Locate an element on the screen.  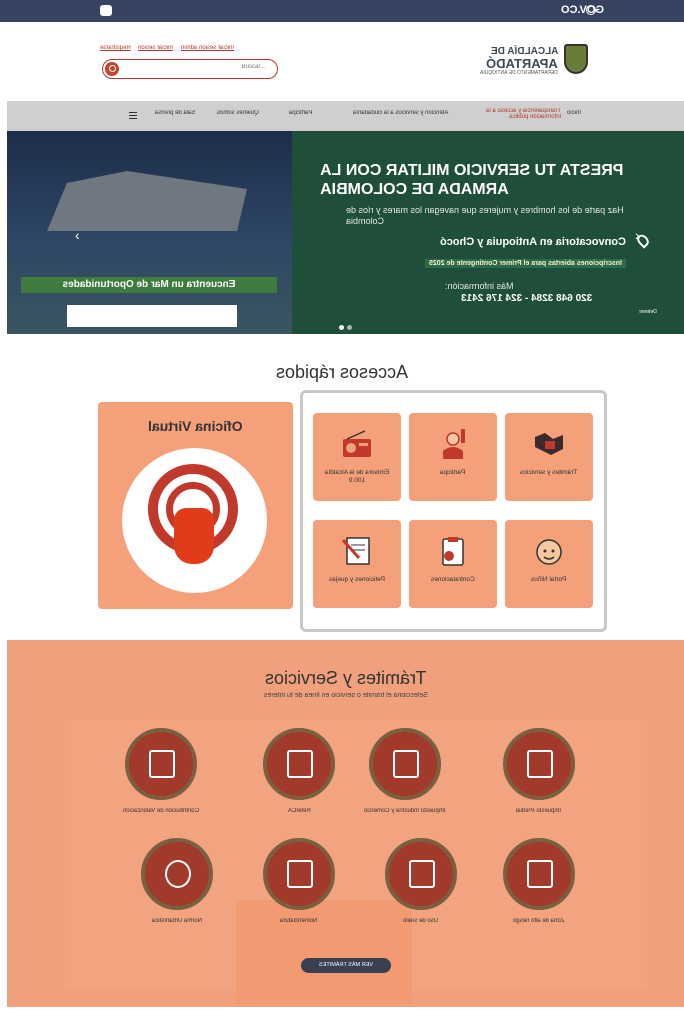
clipboard-icon is located at coordinates (453, 551).